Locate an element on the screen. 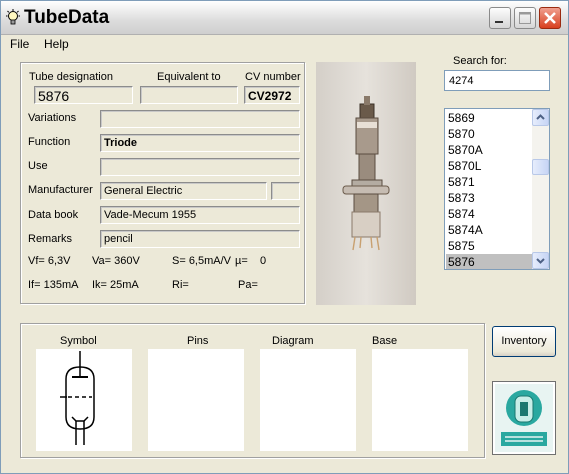  maximize-button is located at coordinates (525, 18).